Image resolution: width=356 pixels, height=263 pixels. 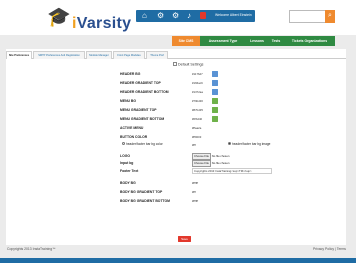 I want to click on bar-bg-color-value: #fff, so click(x=200, y=145).